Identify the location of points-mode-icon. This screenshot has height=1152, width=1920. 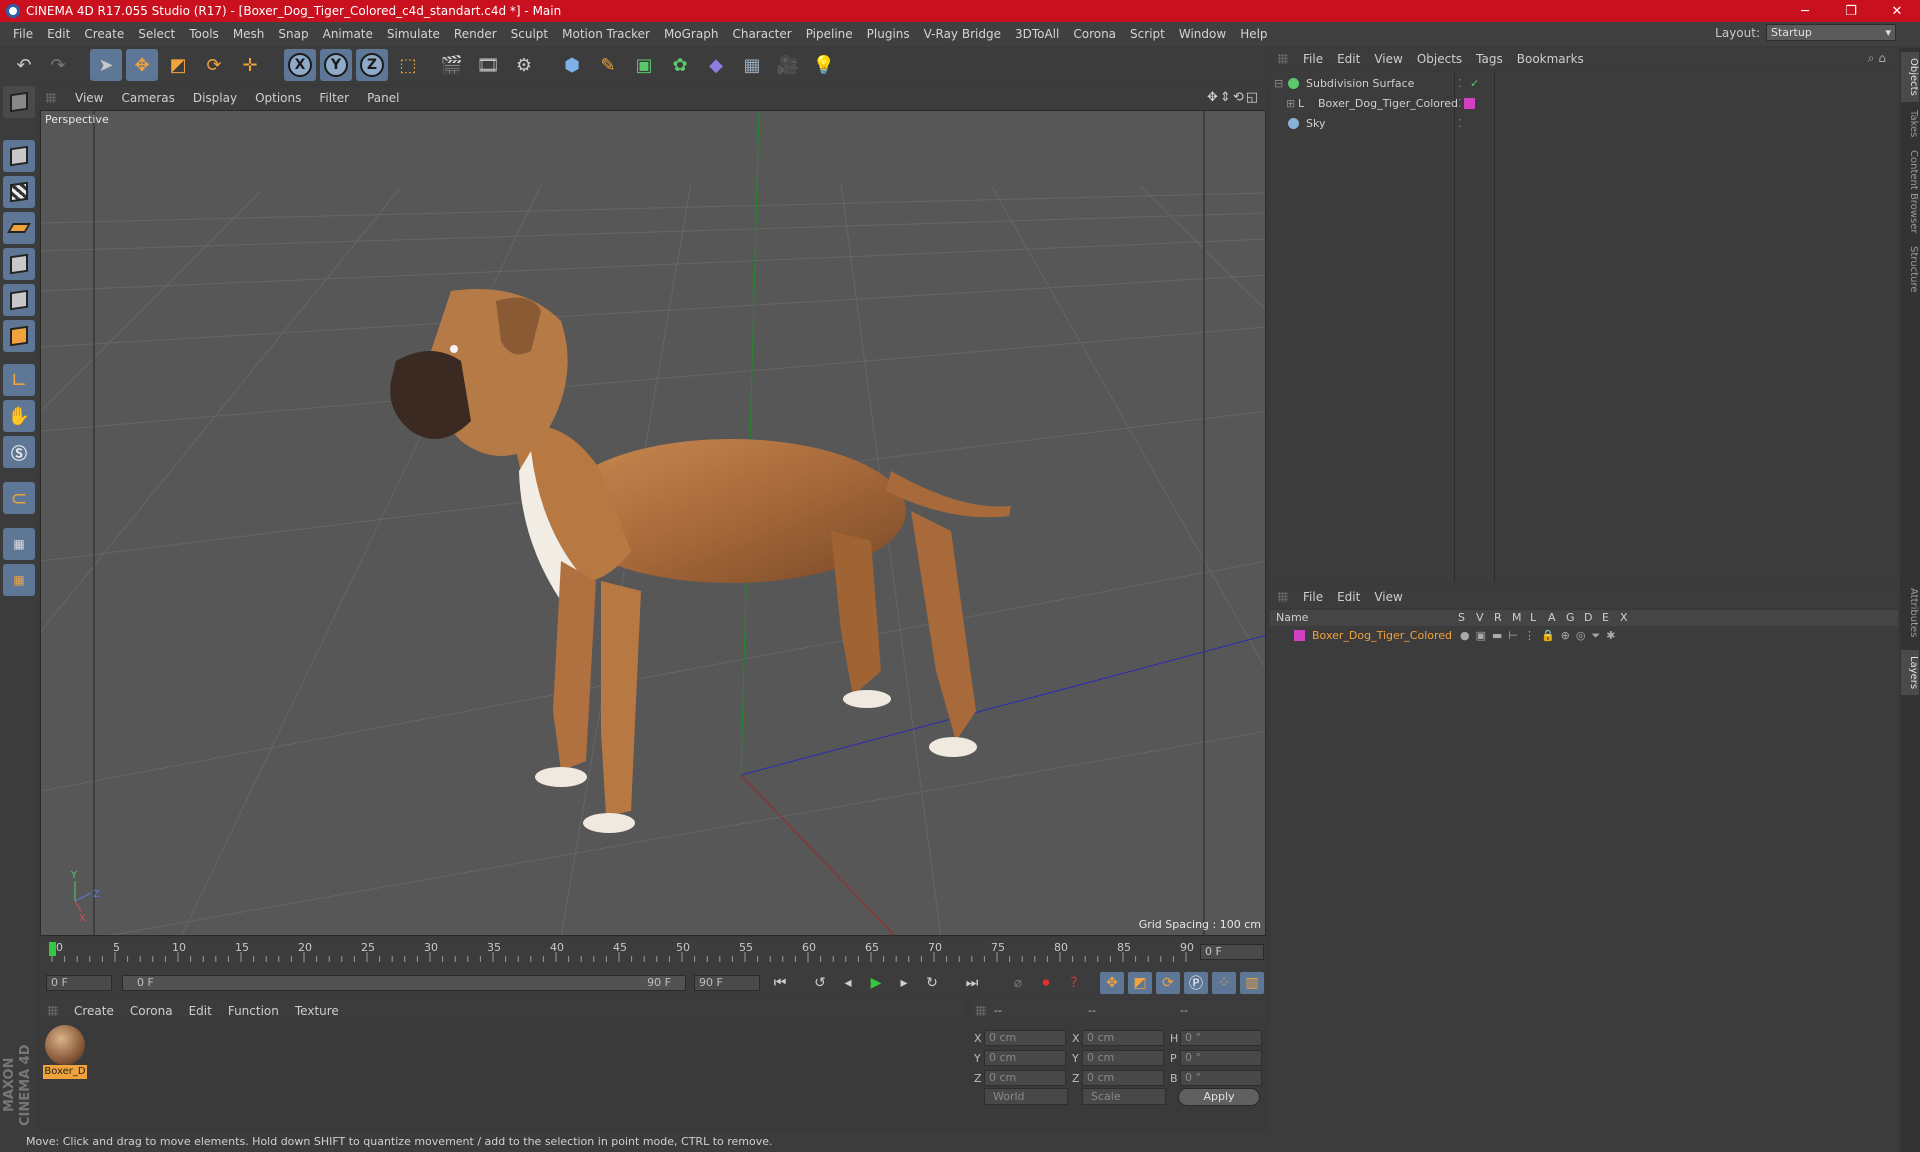
(19, 264).